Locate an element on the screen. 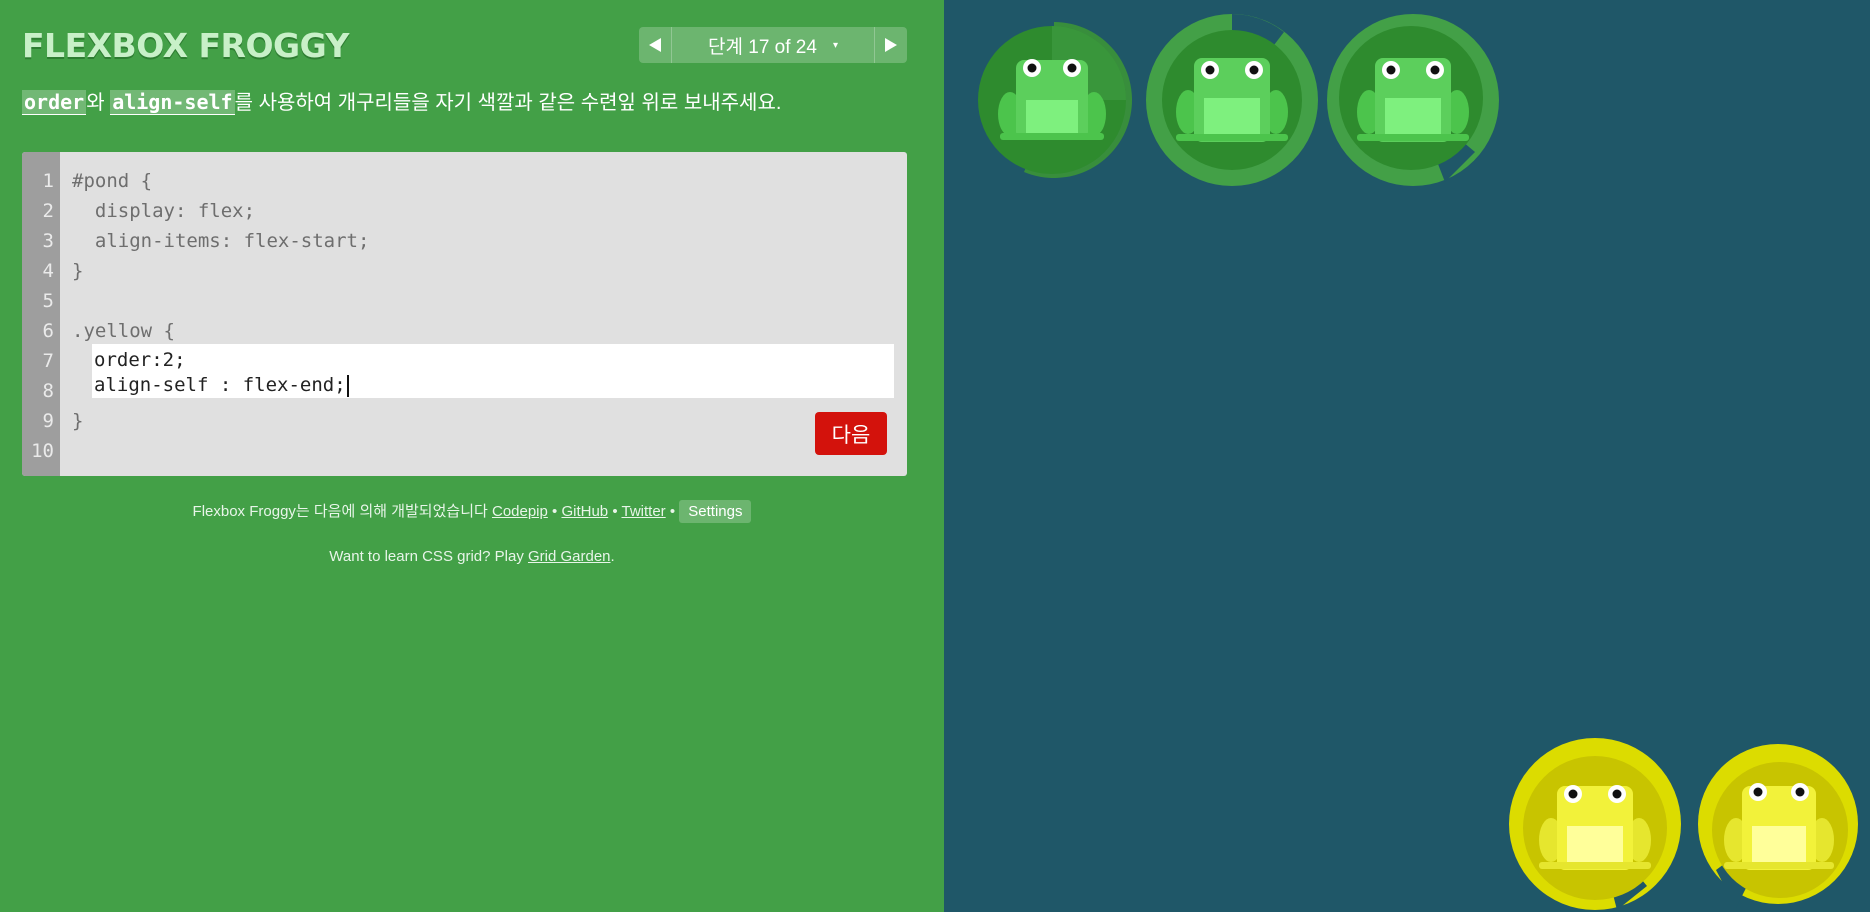  credits-prefix: Flexbox Froggy는 다음에 의해 개발되었습니다 is located at coordinates (342, 511).